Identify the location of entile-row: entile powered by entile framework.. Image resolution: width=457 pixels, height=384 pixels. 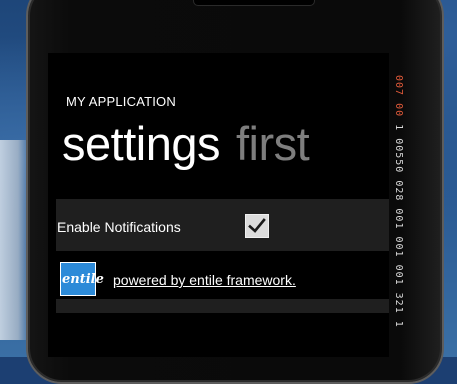
(218, 278).